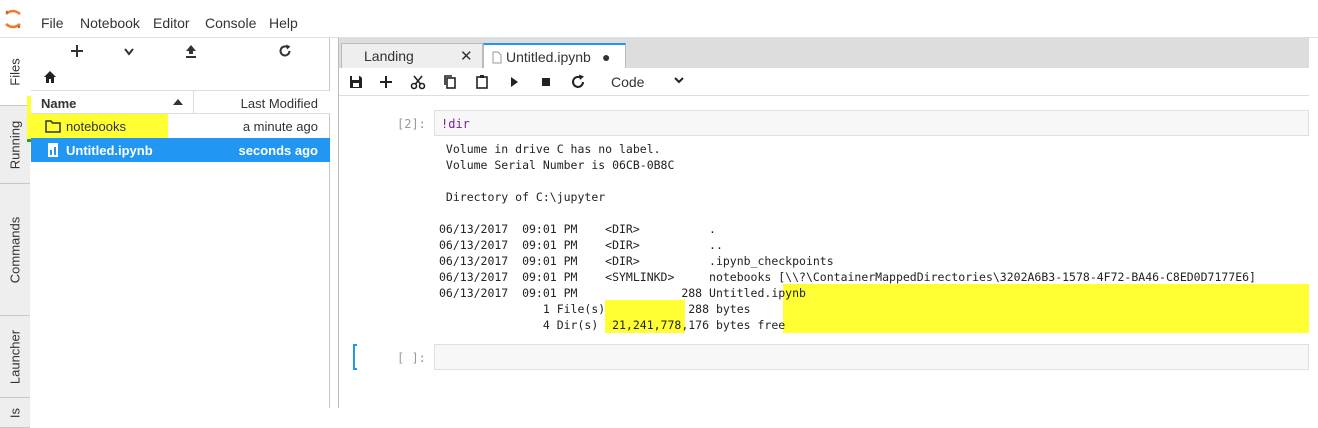 The height and width of the screenshot is (428, 1318). What do you see at coordinates (871, 123) in the screenshot?
I see `code-cell-input: !dir` at bounding box center [871, 123].